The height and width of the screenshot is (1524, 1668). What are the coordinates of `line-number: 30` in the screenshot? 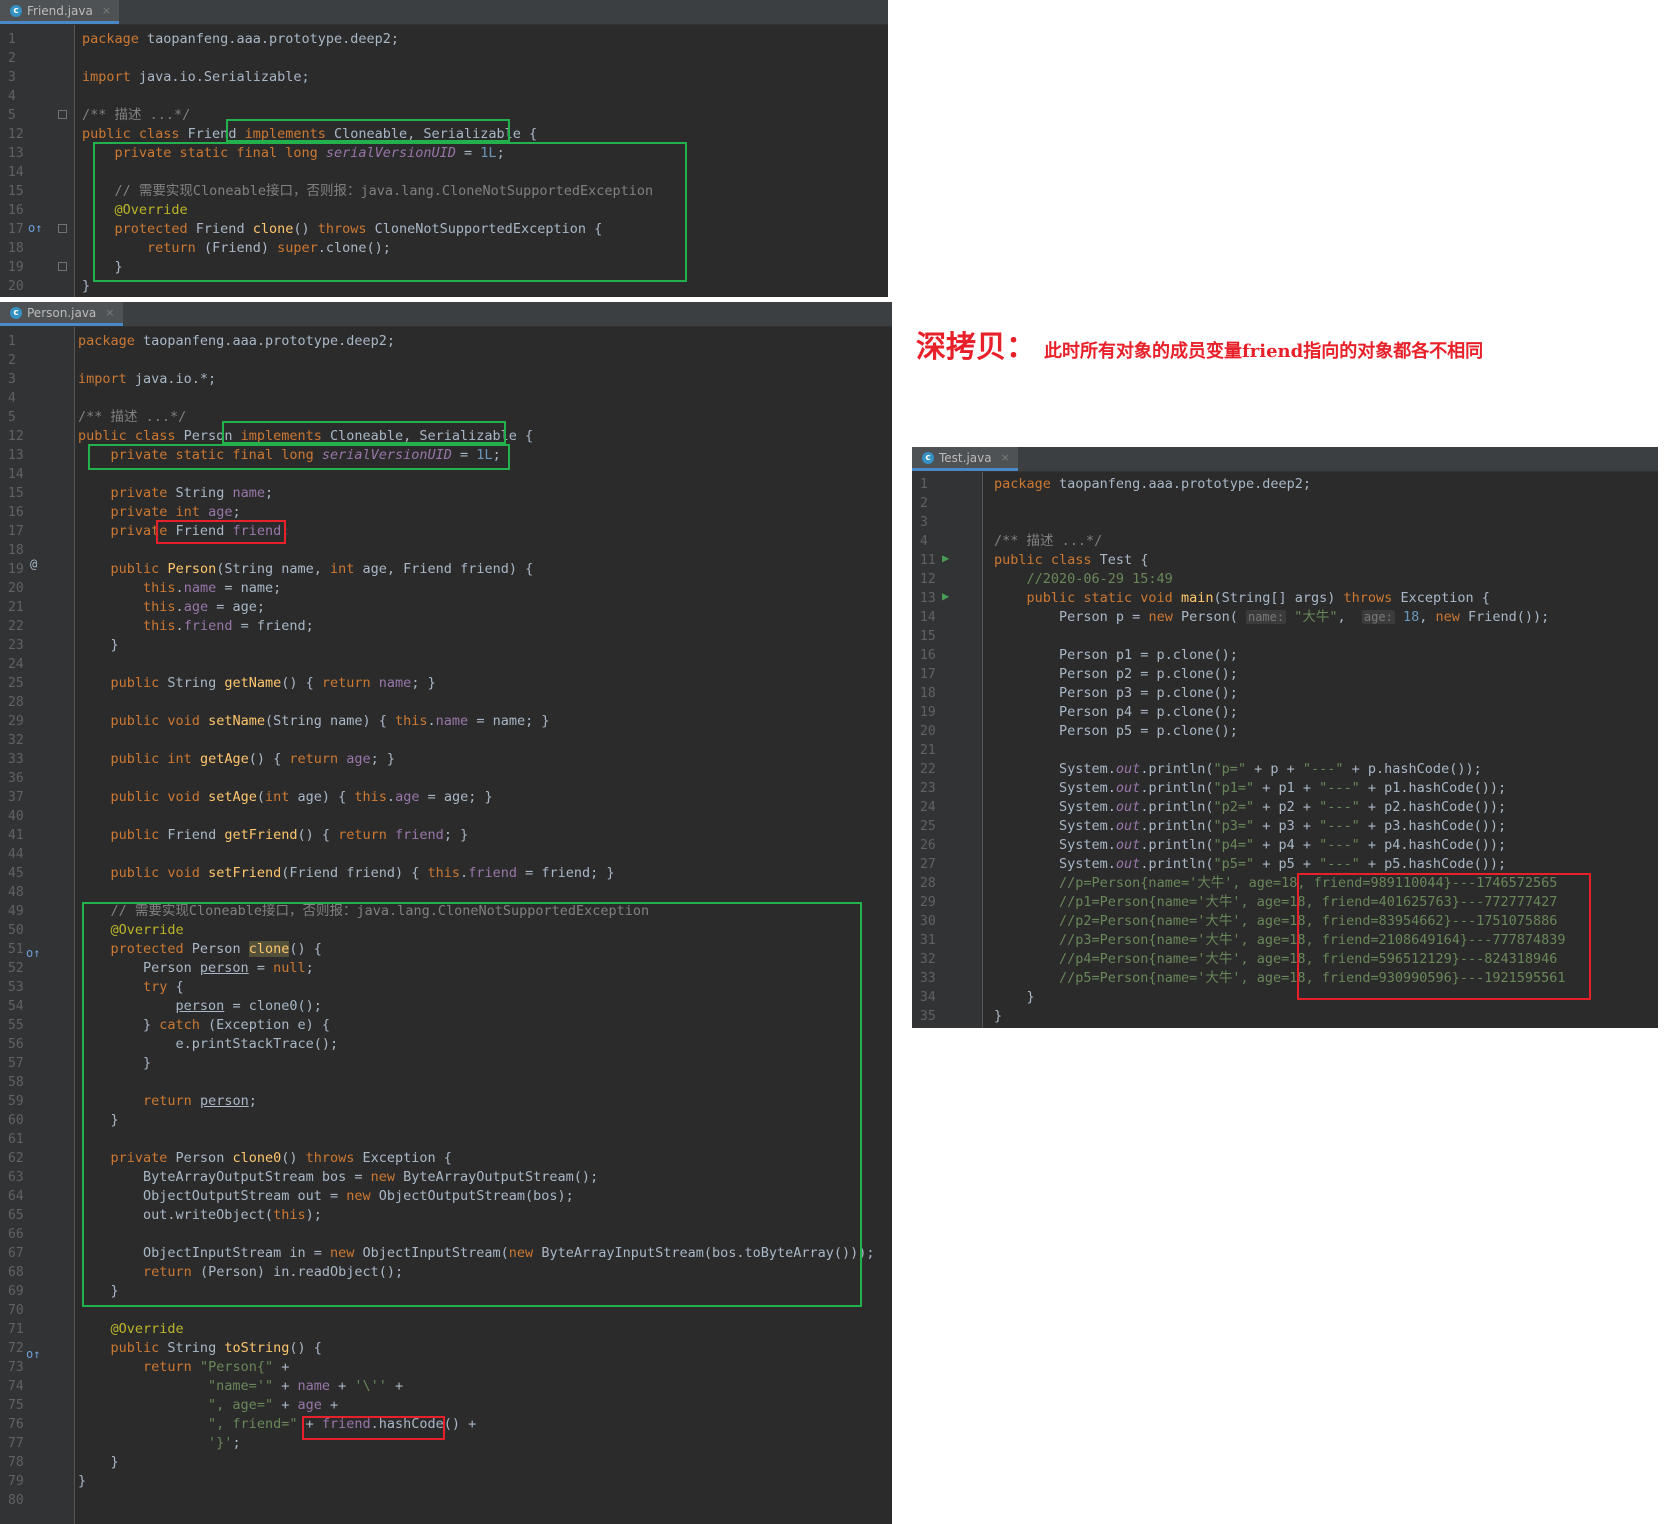 It's located at (928, 921).